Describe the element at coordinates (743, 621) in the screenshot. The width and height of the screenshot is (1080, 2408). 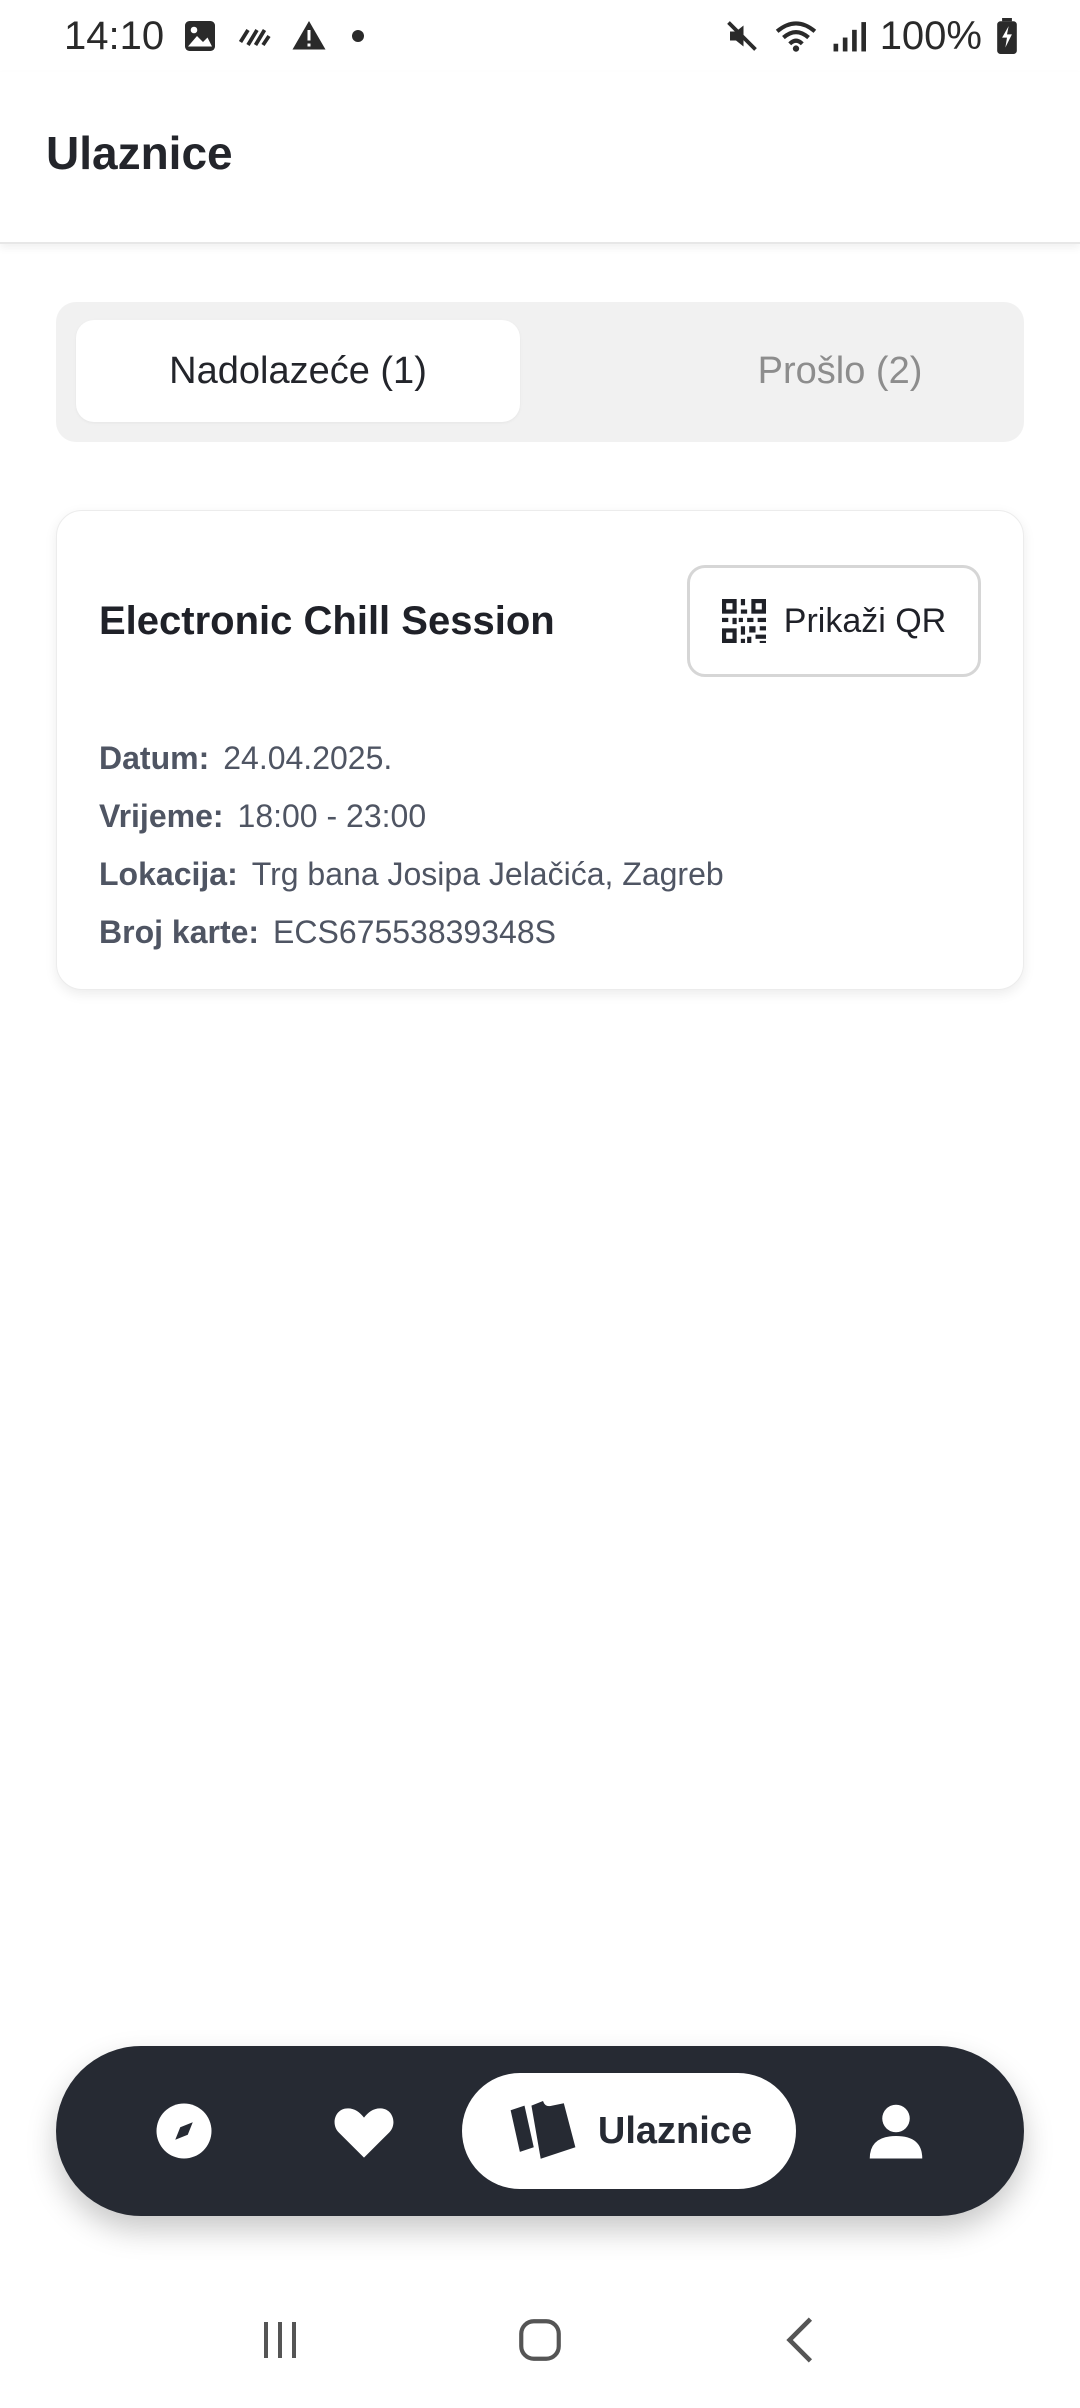
I see `qr-code-icon` at that location.